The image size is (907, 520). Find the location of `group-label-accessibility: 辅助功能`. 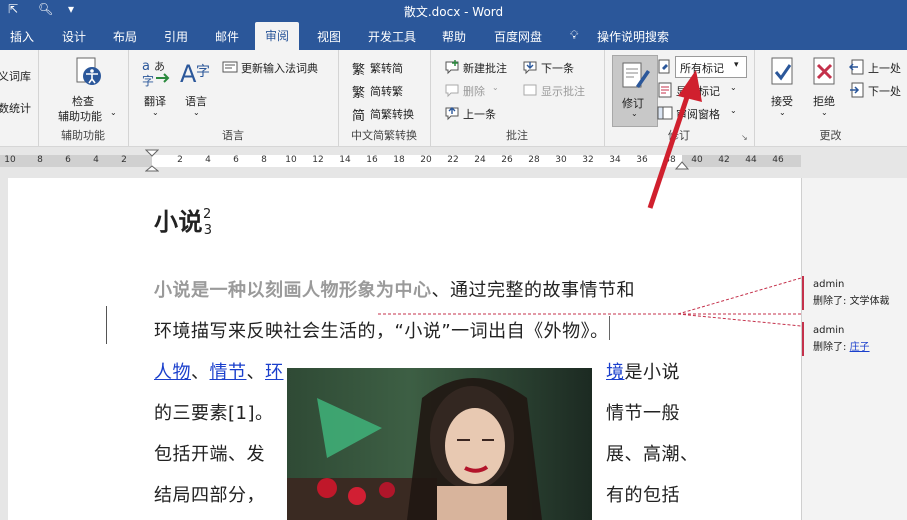

group-label-accessibility: 辅助功能 is located at coordinates (83, 135).